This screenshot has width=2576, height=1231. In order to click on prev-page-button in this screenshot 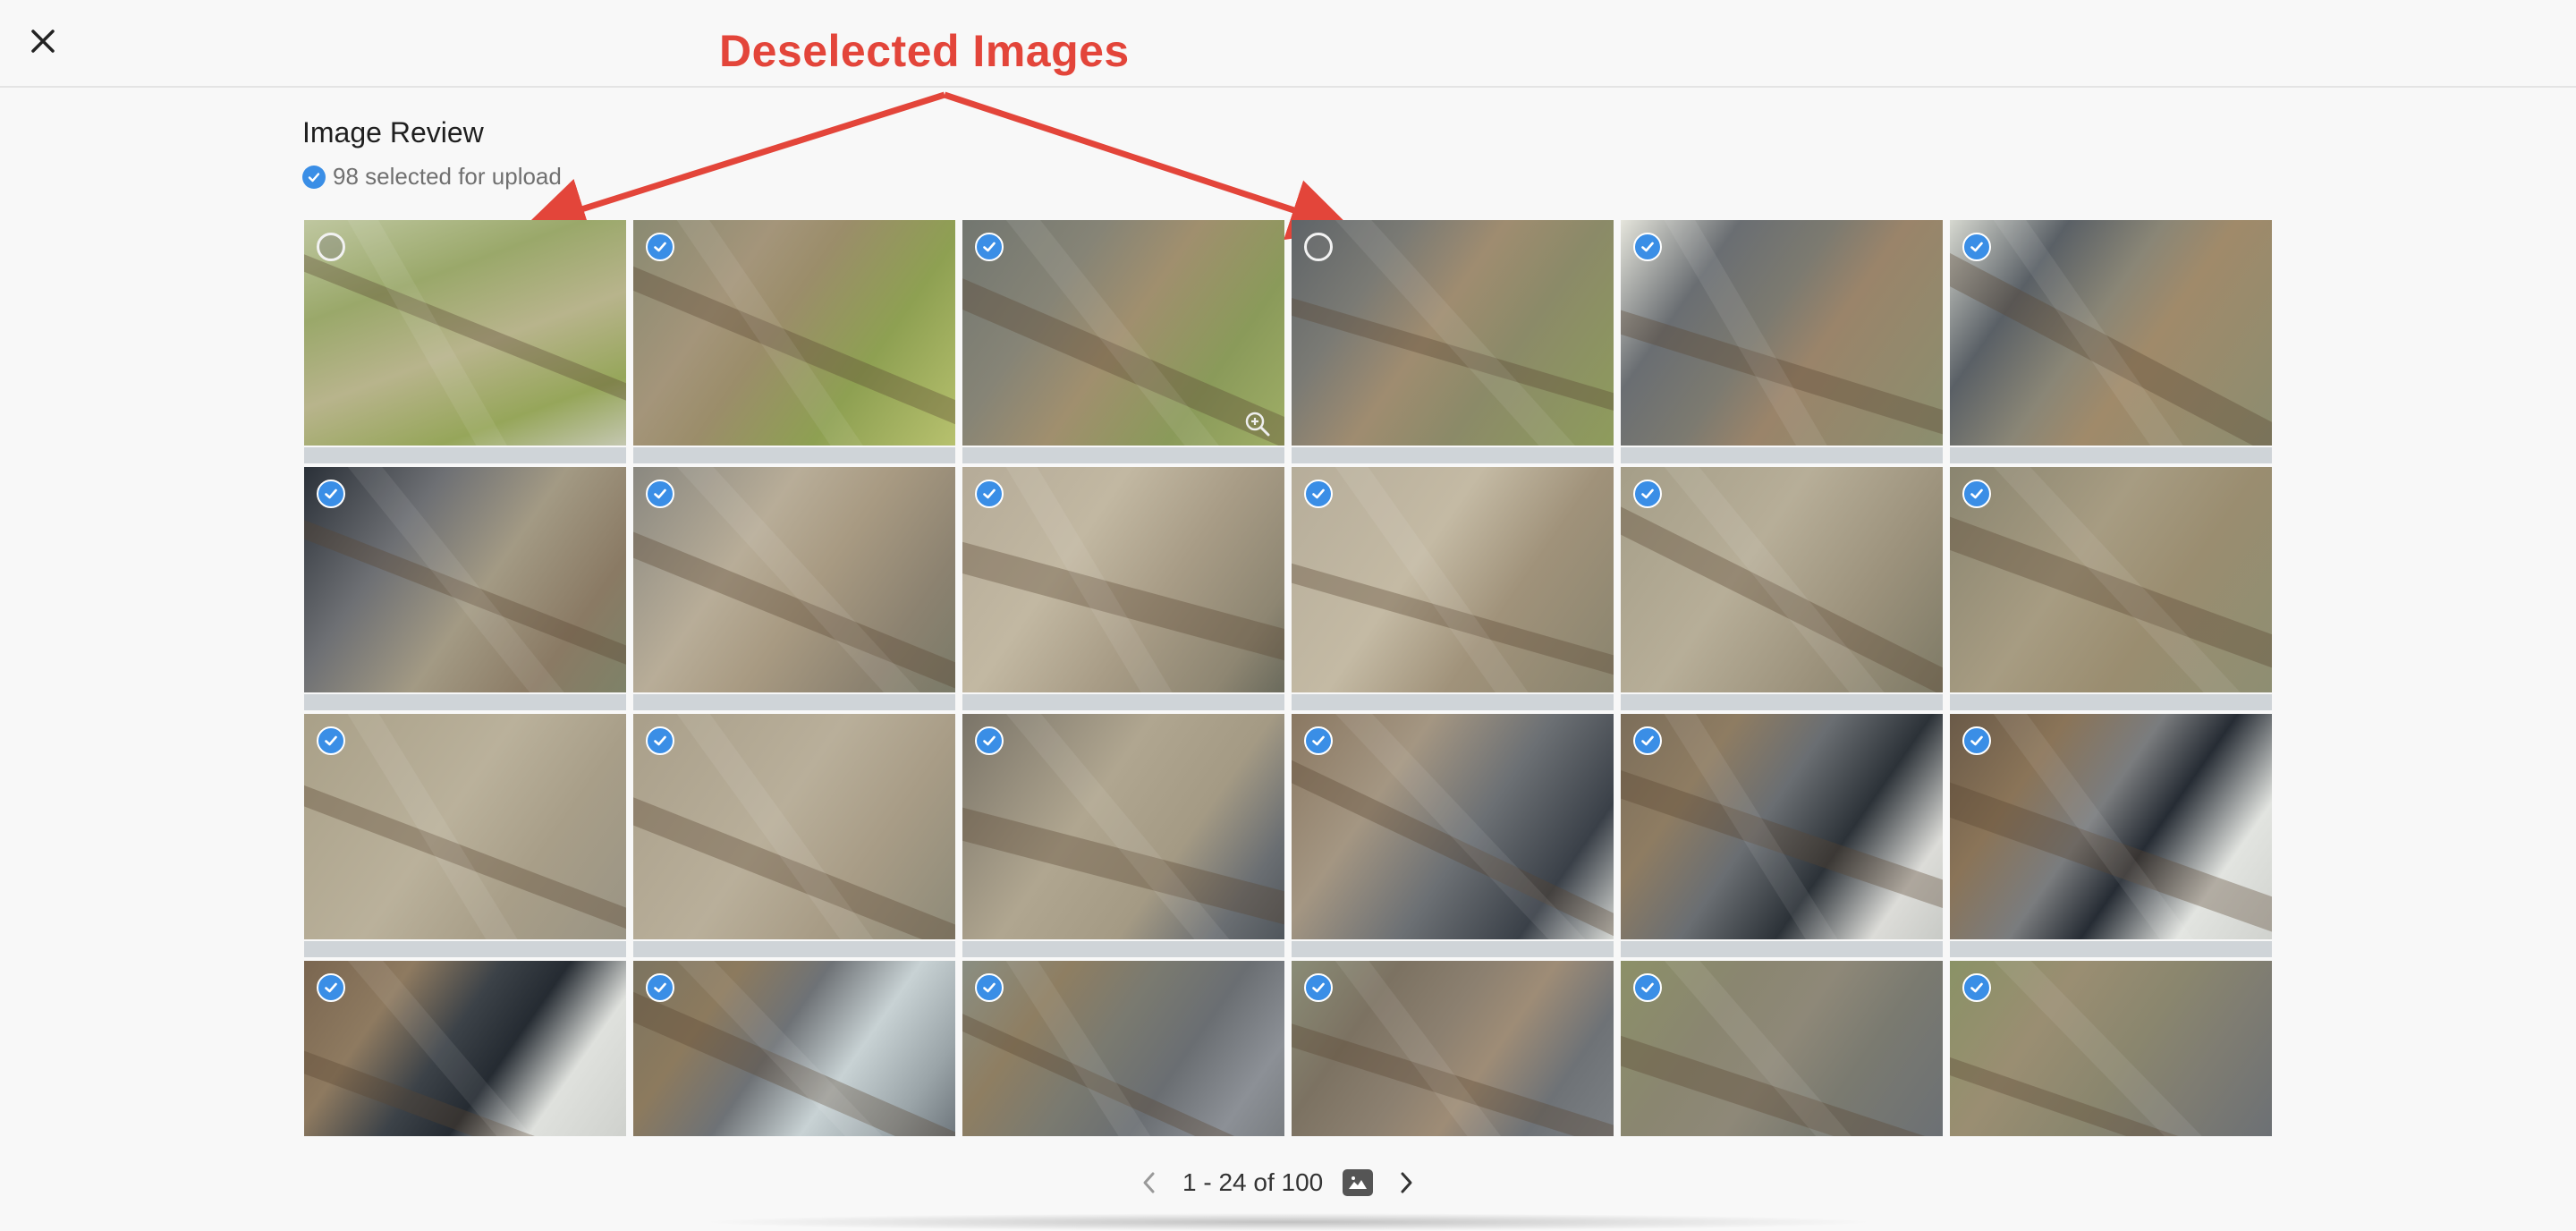, I will do `click(1149, 1182)`.